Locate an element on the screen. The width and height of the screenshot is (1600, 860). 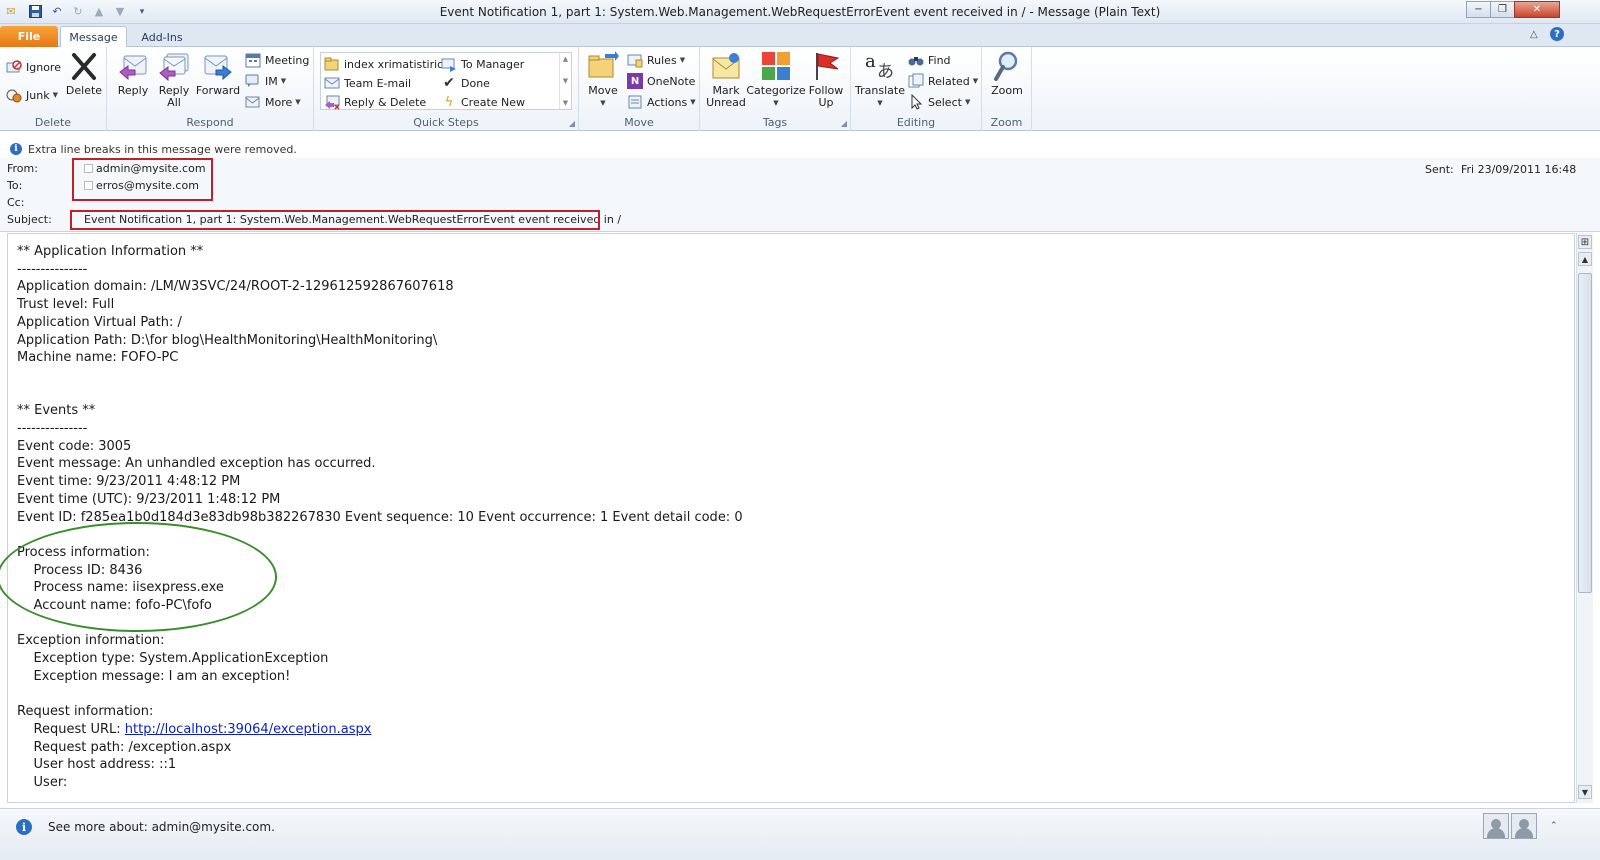
ignore-button: Ignore is located at coordinates (33, 67).